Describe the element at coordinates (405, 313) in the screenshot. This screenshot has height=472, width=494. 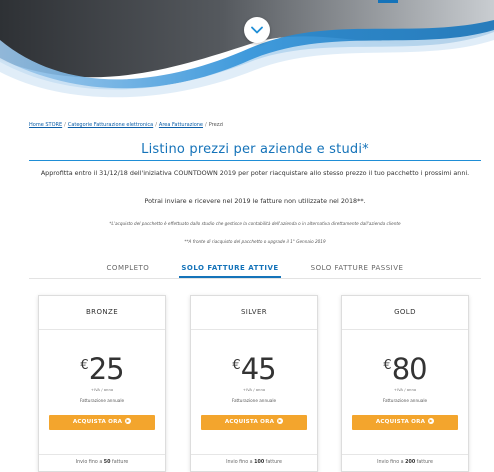
I see `plan-name: GOLD` at that location.